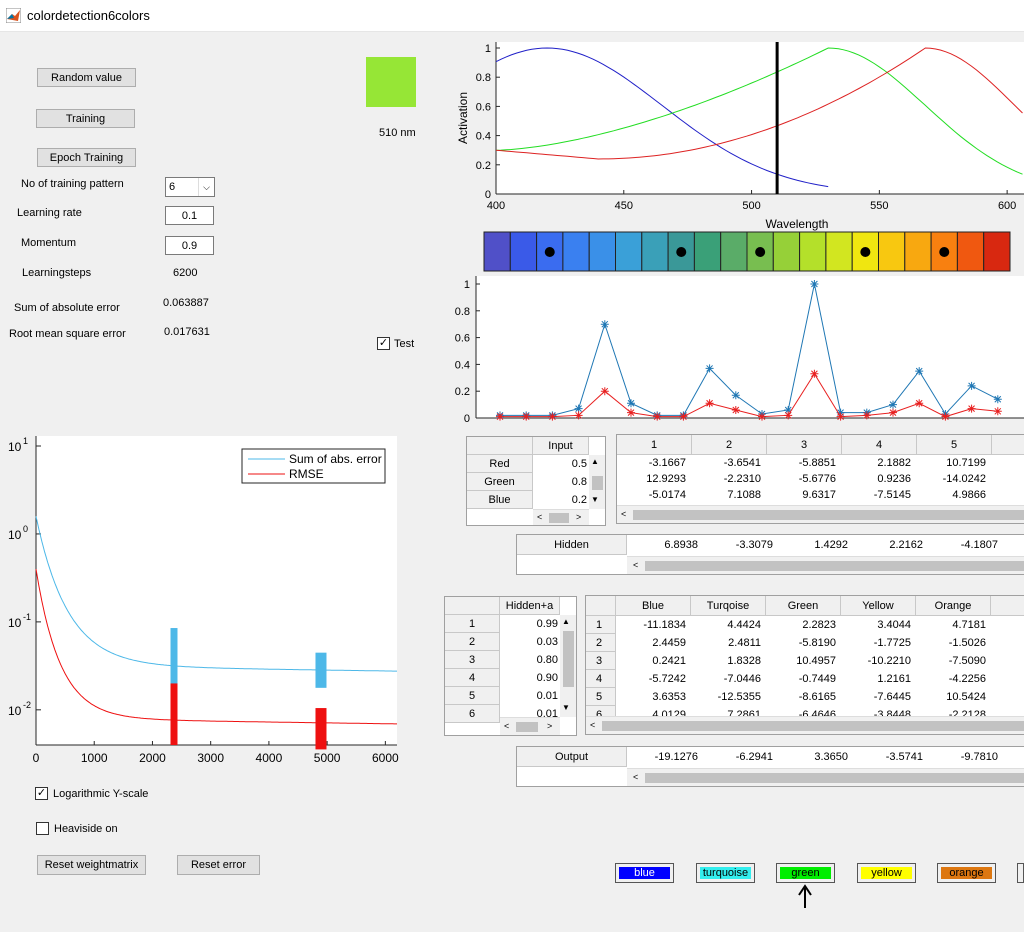 The image size is (1024, 932). I want to click on hidden-value: 6.8938, so click(662, 545).